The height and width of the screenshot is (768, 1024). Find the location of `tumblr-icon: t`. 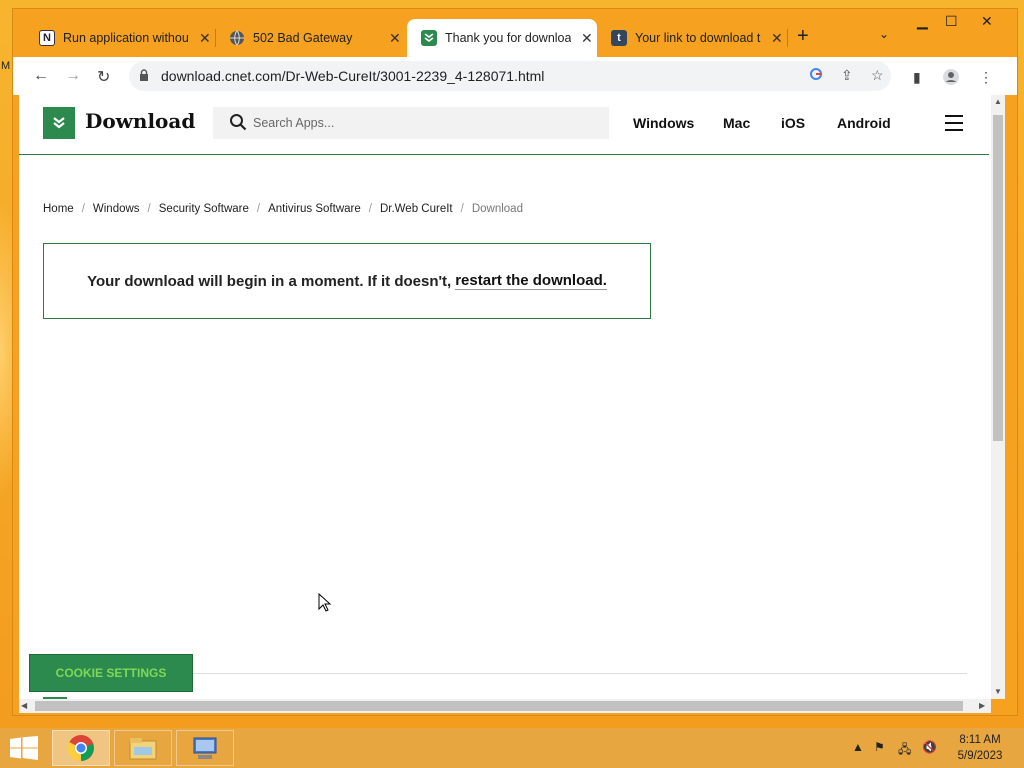

tumblr-icon: t is located at coordinates (619, 38).